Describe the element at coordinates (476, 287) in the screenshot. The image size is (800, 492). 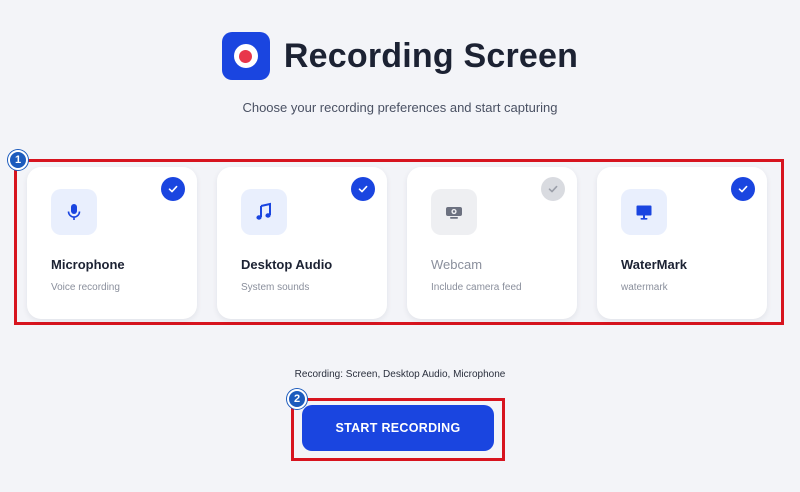
I see `option-subtitle: Include camera feed` at that location.